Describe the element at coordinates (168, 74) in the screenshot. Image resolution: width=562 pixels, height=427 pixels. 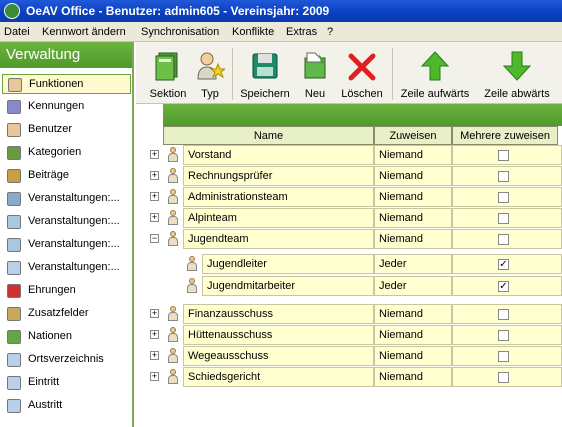
I see `sektion-button: Sektion` at that location.